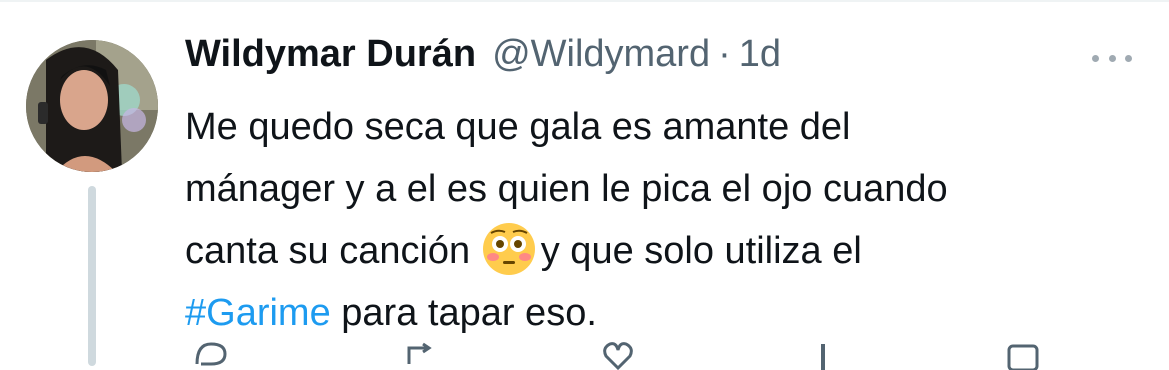 The image size is (1169, 370). Describe the element at coordinates (330, 54) in the screenshot. I see `display-name: Wildymar Durán` at that location.